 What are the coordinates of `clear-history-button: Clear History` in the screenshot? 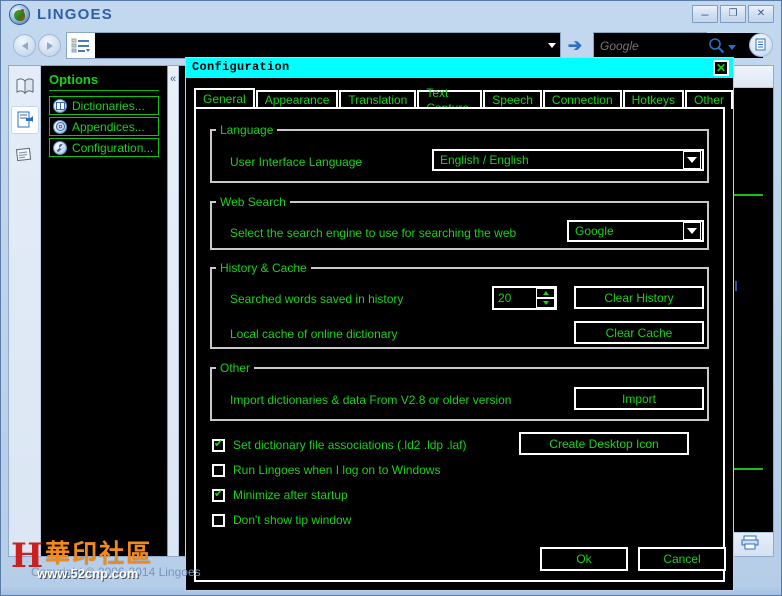 It's located at (639, 297).